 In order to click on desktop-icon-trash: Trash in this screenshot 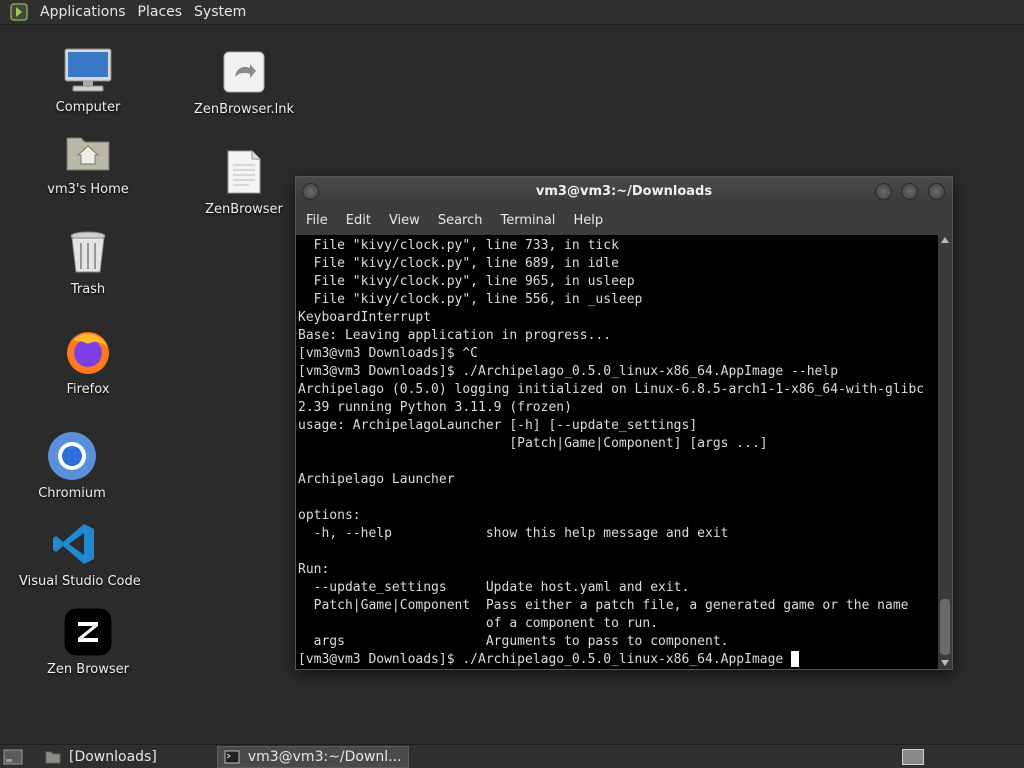, I will do `click(88, 261)`.